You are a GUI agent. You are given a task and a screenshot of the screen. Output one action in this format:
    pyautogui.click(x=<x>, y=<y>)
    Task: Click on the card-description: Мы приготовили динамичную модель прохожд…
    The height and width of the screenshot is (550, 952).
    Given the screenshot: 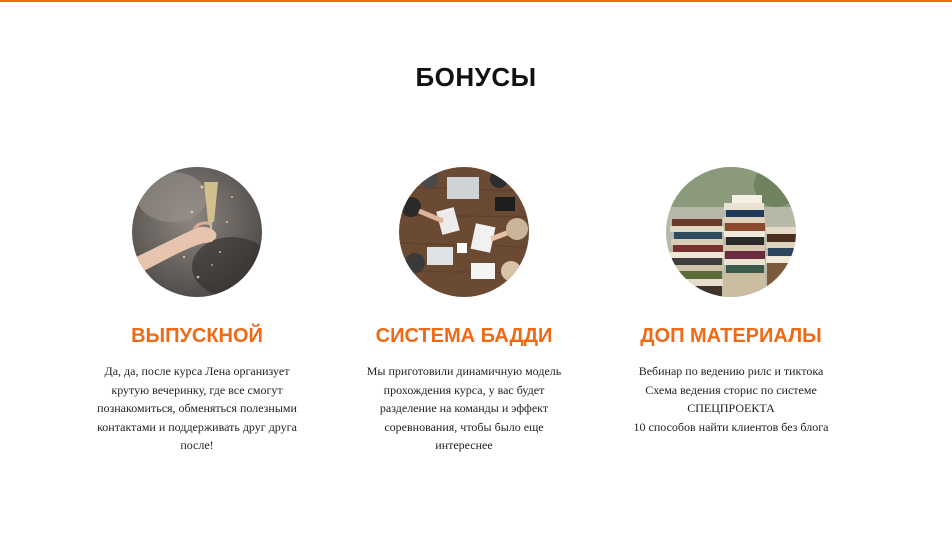 What is the action you would take?
    pyautogui.click(x=464, y=408)
    